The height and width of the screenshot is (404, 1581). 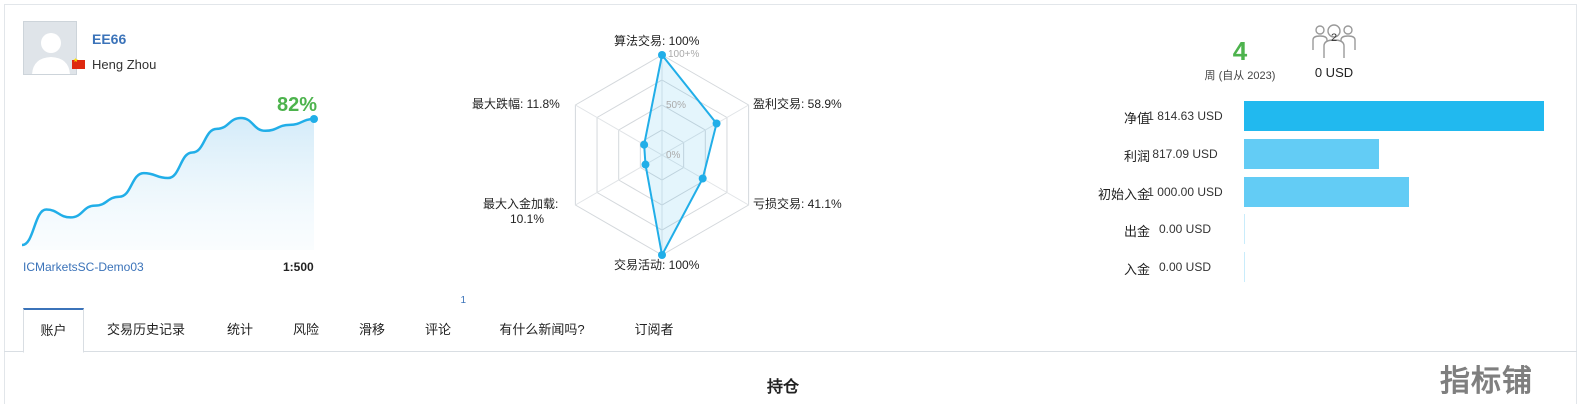 I want to click on radar-label-max-drawdown: 最大跌幅: 11.8%, so click(x=516, y=104).